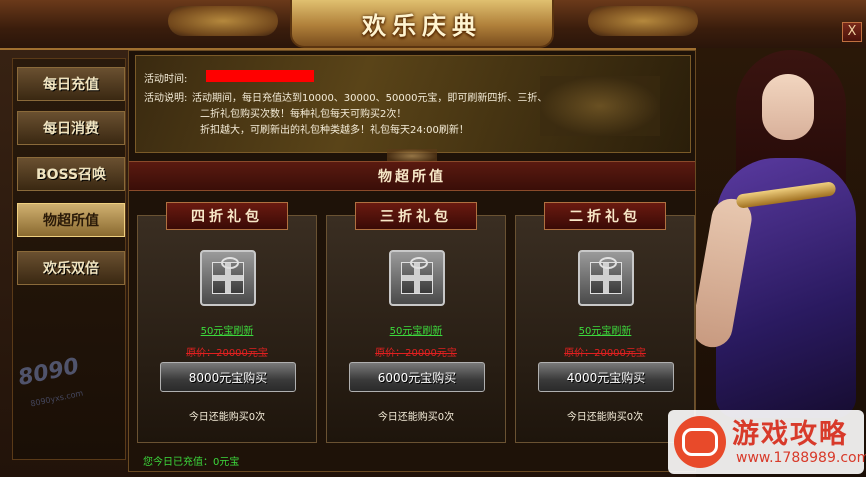  What do you see at coordinates (166, 98) in the screenshot?
I see `activity-desc-label: 活动说明:` at bounding box center [166, 98].